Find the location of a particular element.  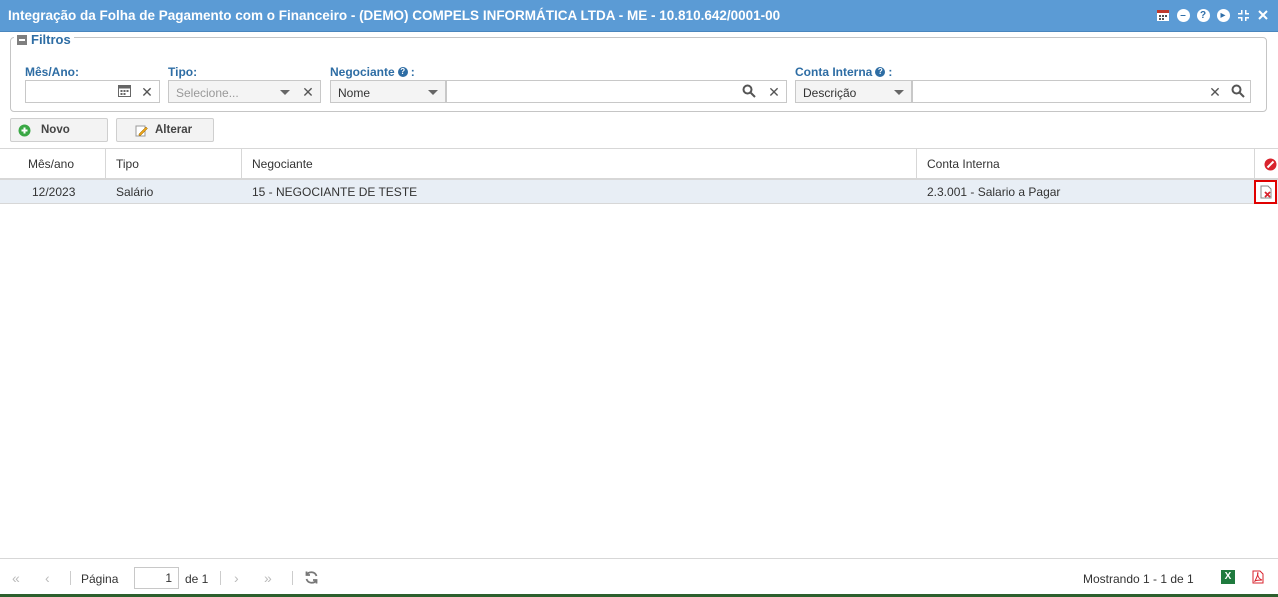

negociante-input: ✕ is located at coordinates (616, 91).